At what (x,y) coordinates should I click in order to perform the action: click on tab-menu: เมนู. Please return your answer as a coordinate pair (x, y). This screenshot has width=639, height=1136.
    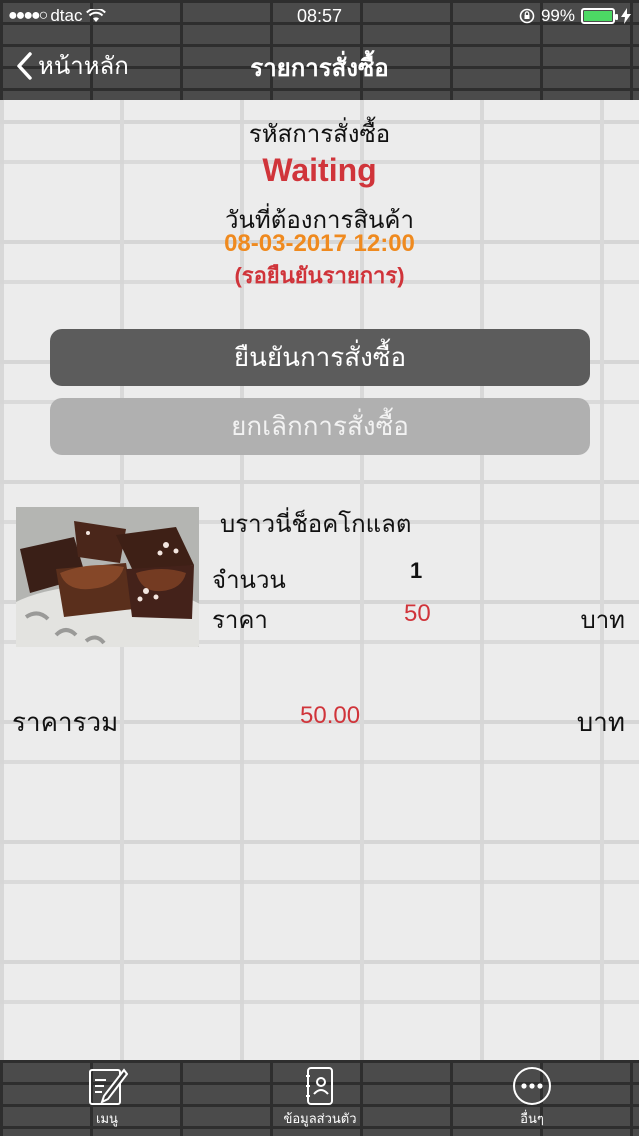
    Looking at the image, I should click on (107, 1097).